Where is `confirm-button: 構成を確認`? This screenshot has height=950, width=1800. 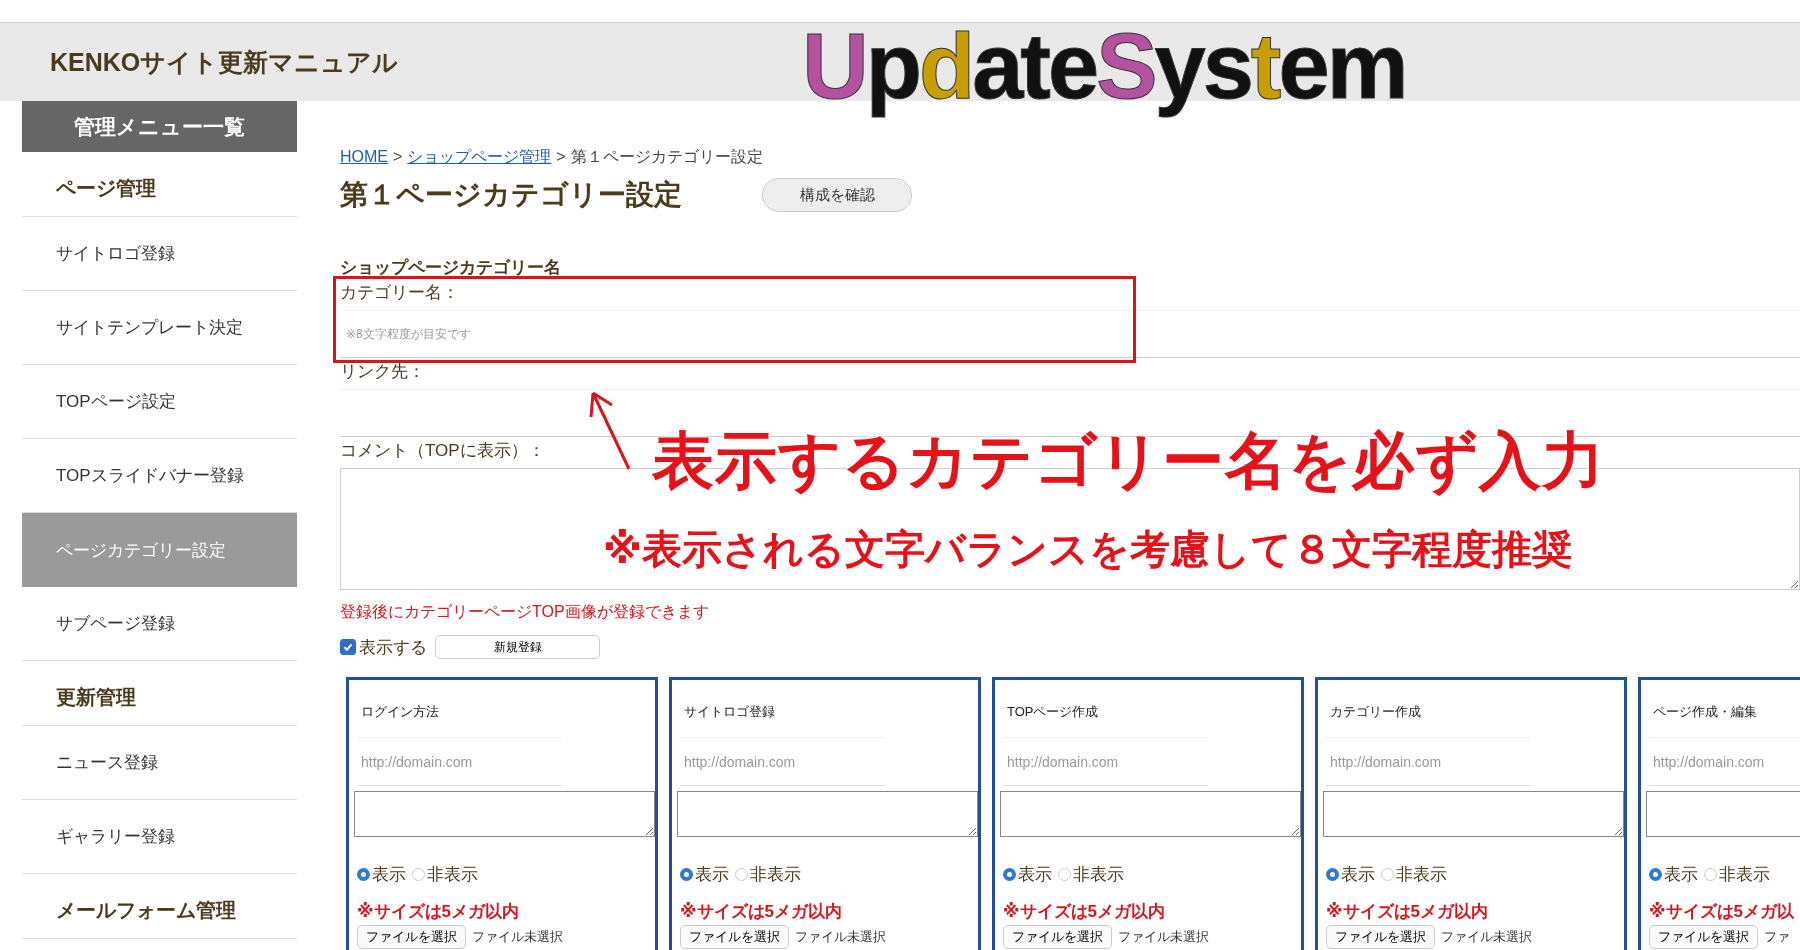 confirm-button: 構成を確認 is located at coordinates (837, 195).